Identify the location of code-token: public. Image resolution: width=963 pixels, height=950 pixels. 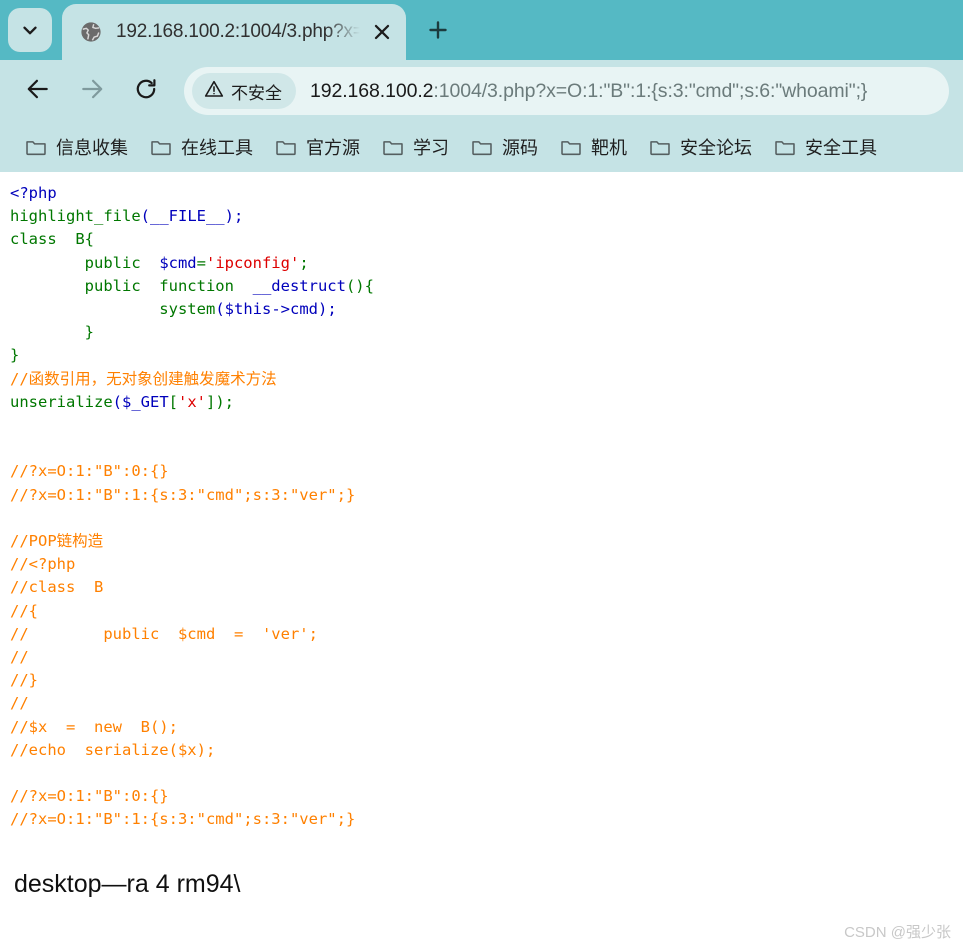
(85, 262).